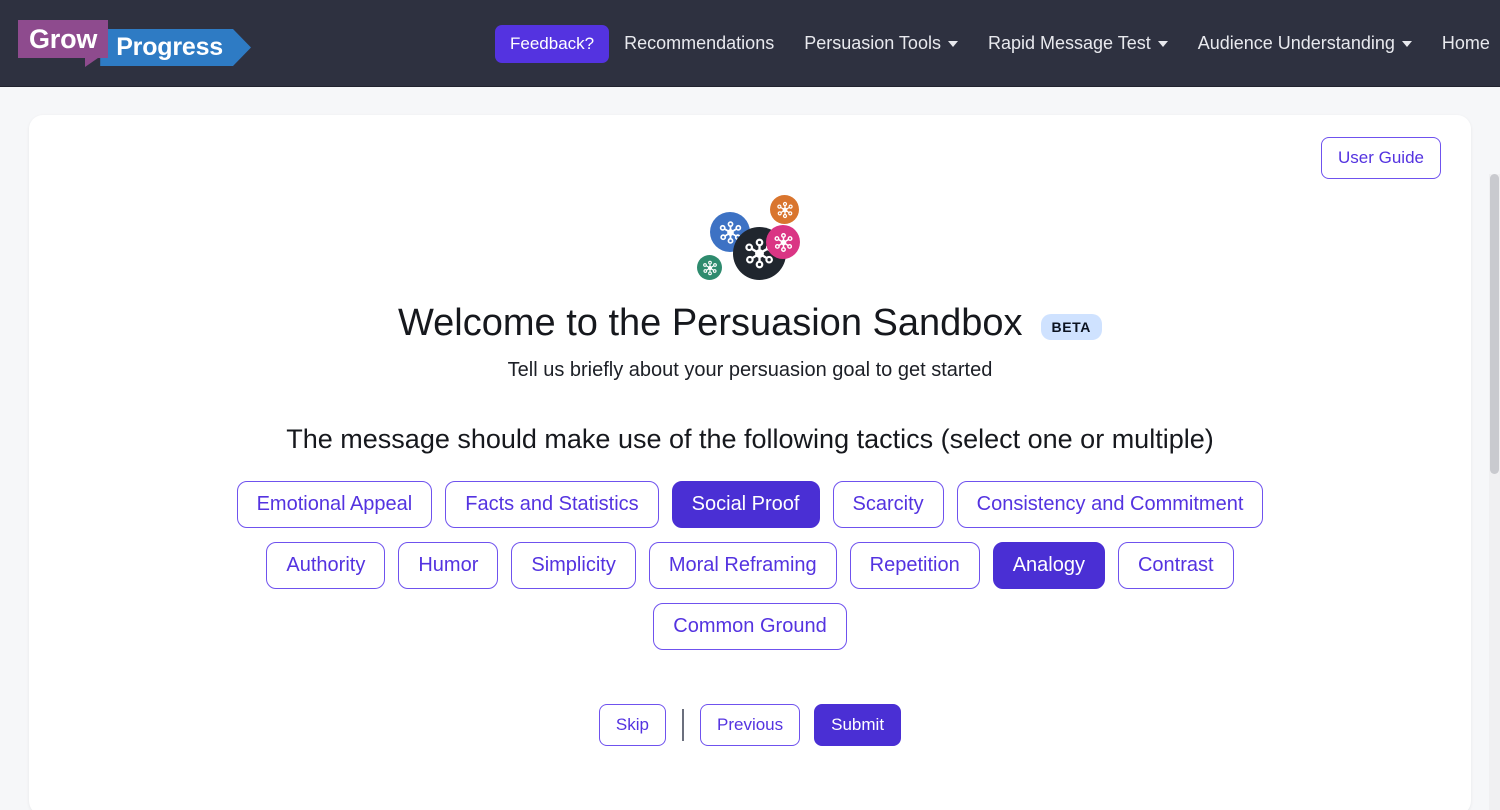  I want to click on user-guide-row: User Guide, so click(750, 158).